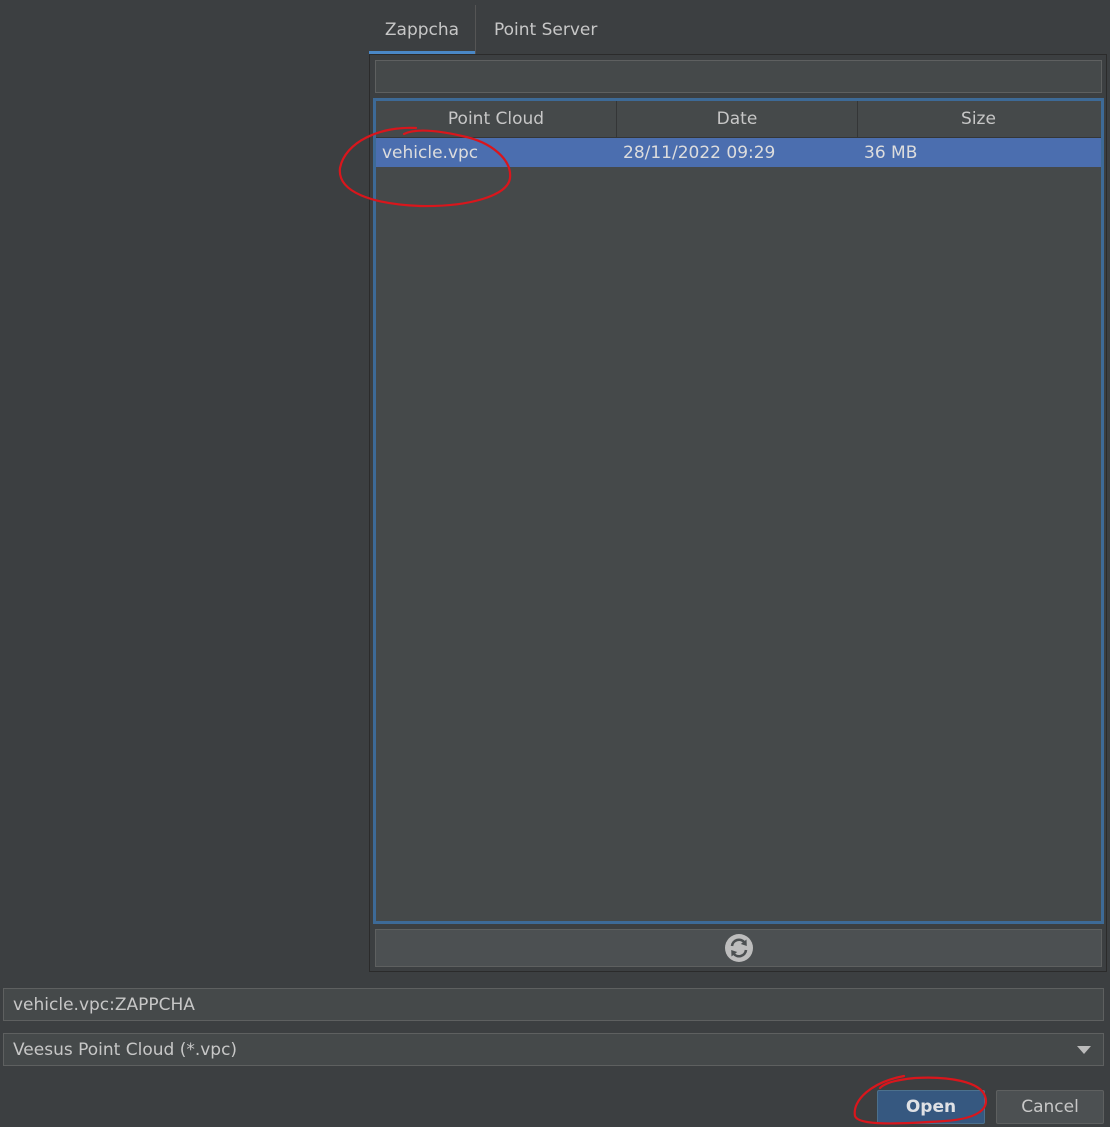  I want to click on file-path-field, so click(553, 1004).